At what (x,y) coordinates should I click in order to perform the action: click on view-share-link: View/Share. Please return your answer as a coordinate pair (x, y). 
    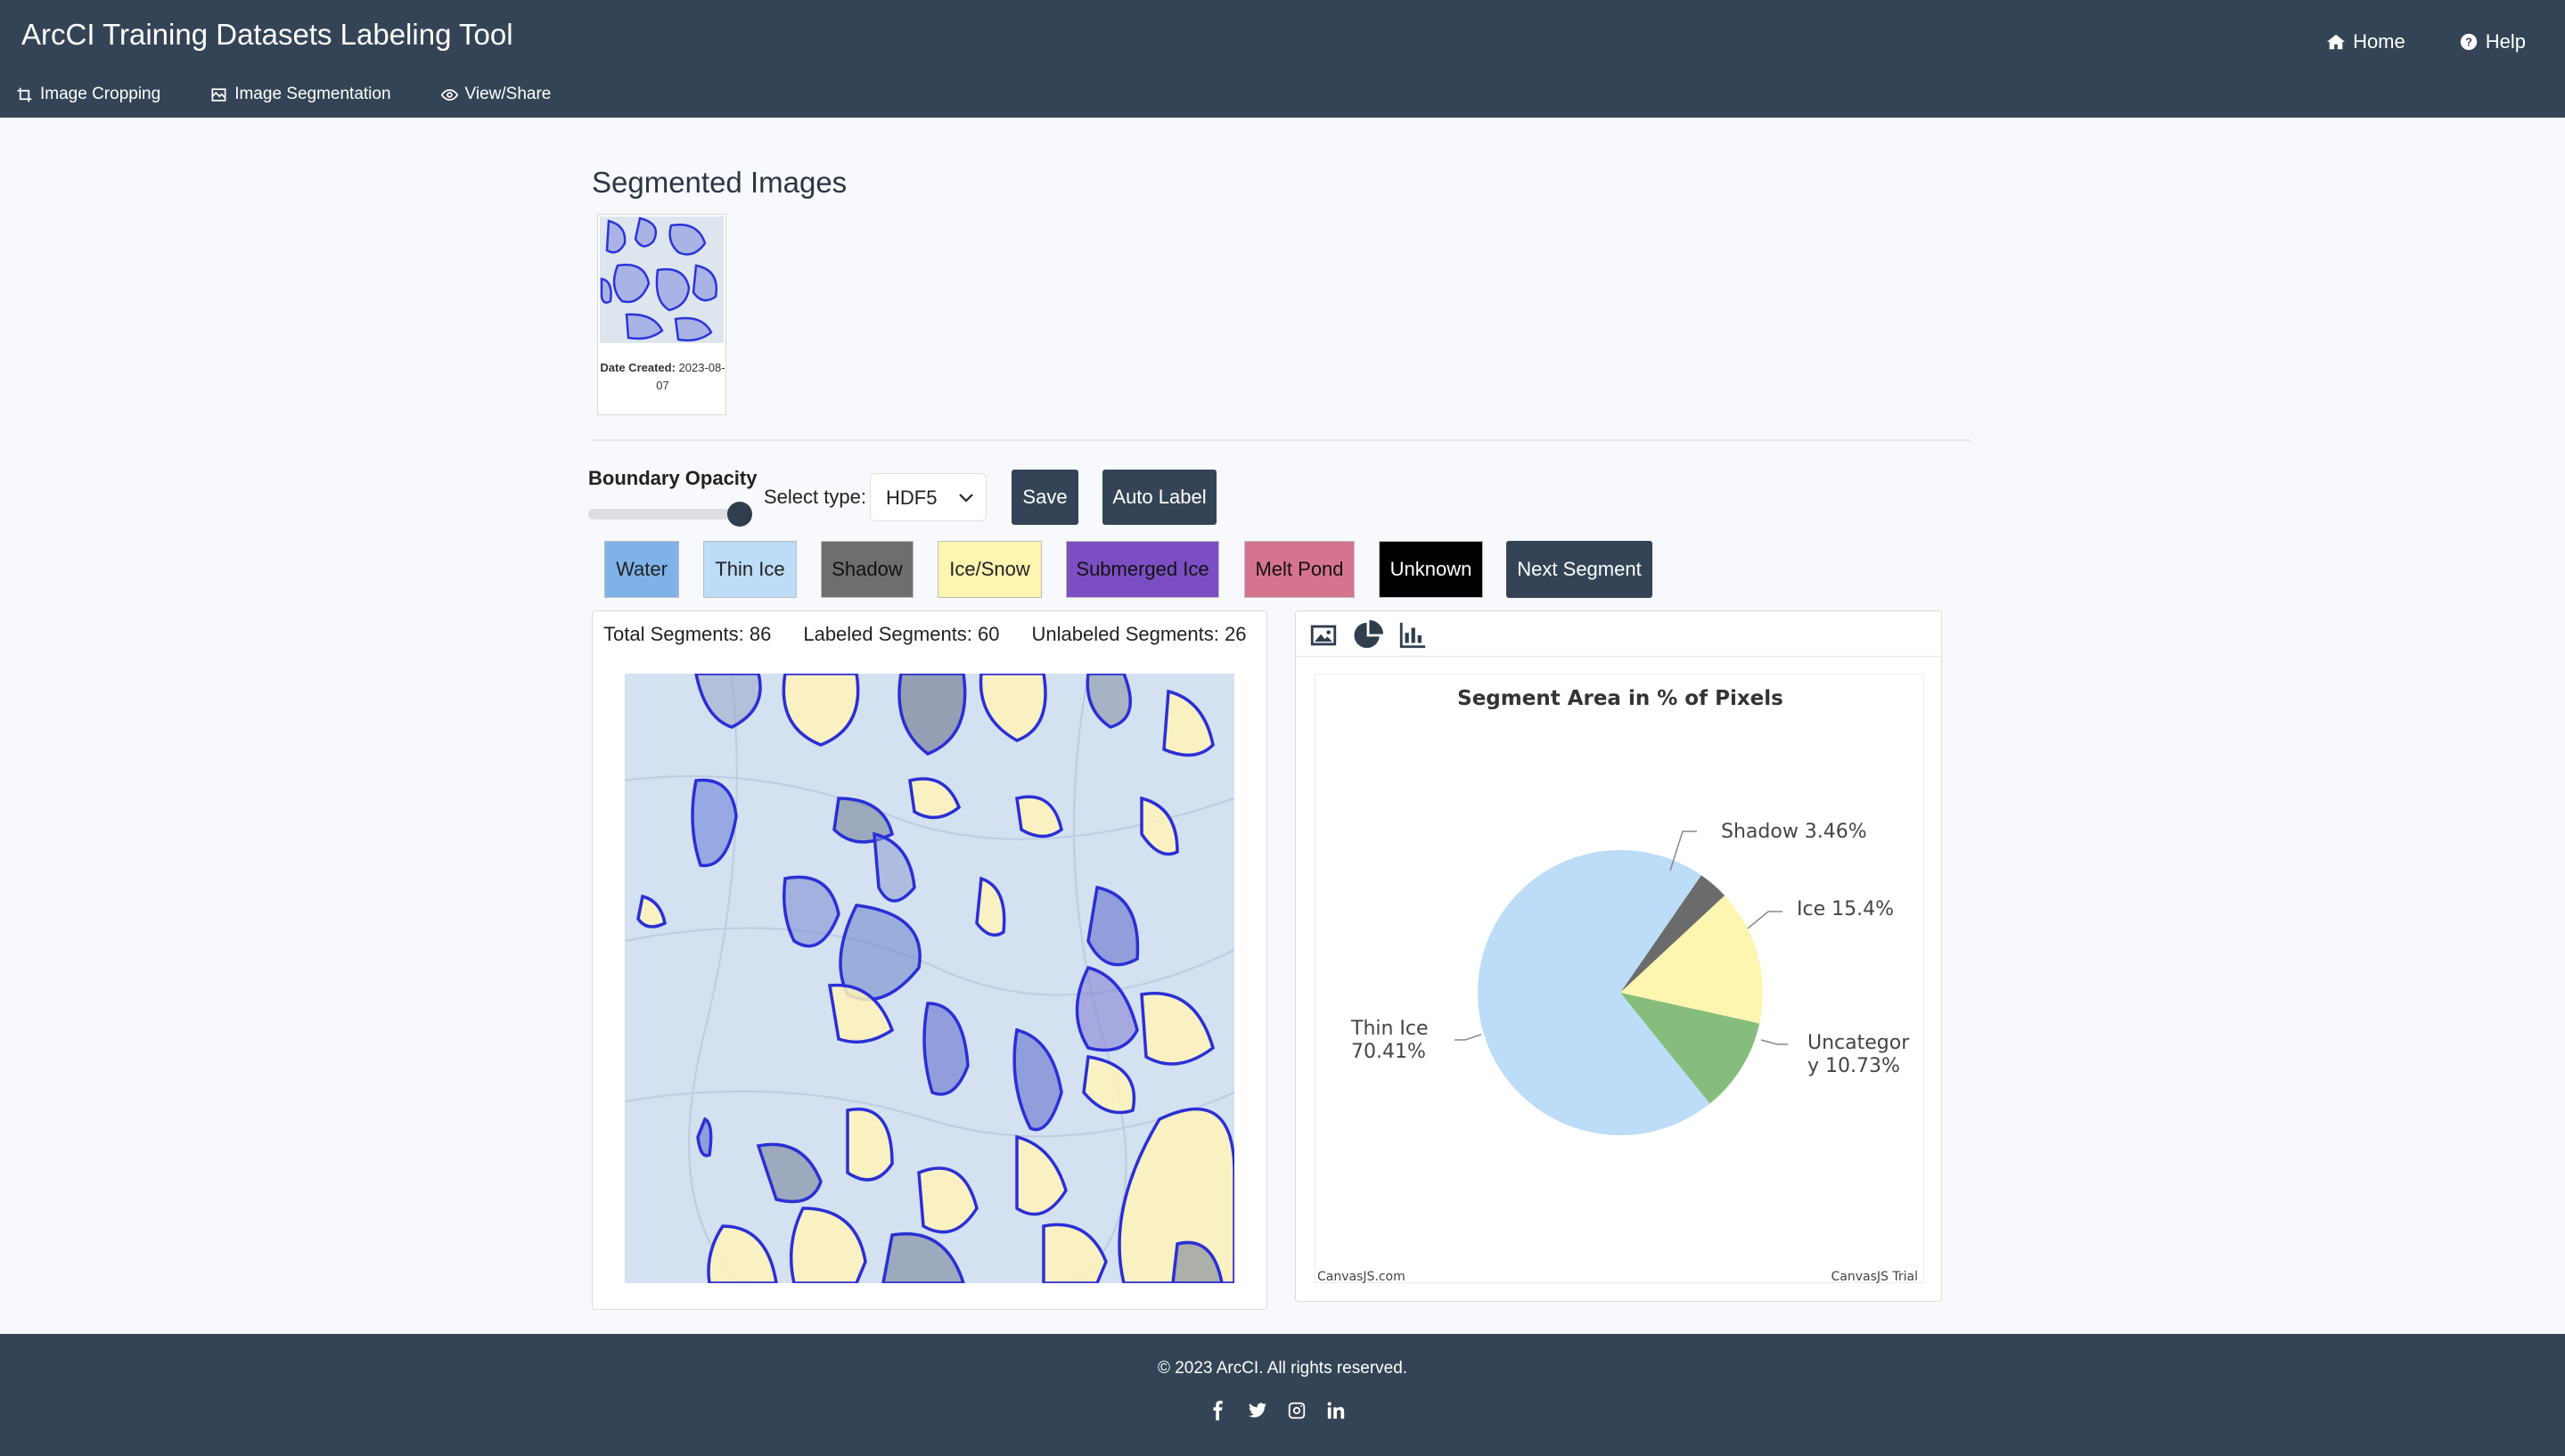
    Looking at the image, I should click on (496, 94).